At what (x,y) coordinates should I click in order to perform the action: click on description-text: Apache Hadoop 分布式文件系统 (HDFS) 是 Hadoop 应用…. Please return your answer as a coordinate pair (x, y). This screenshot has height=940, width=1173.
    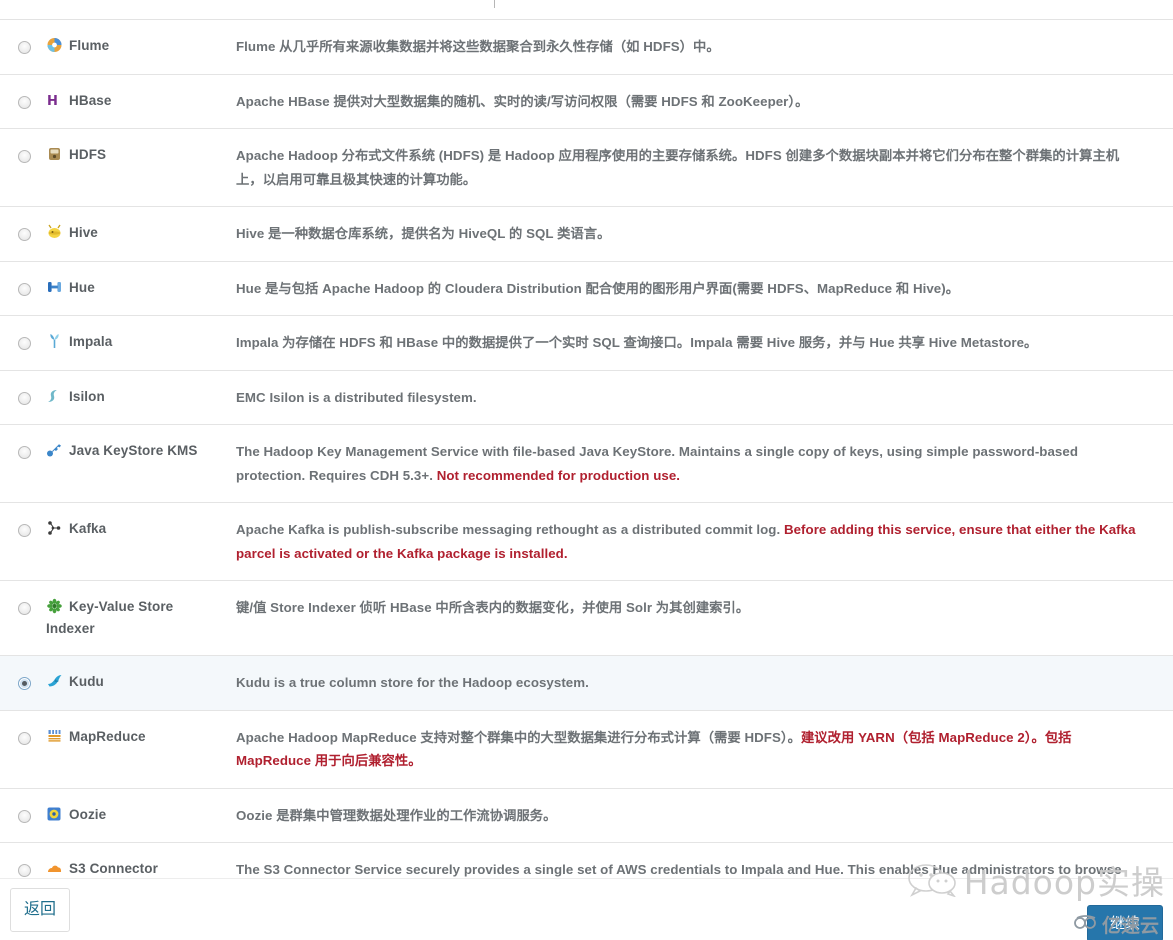
    Looking at the image, I should click on (678, 167).